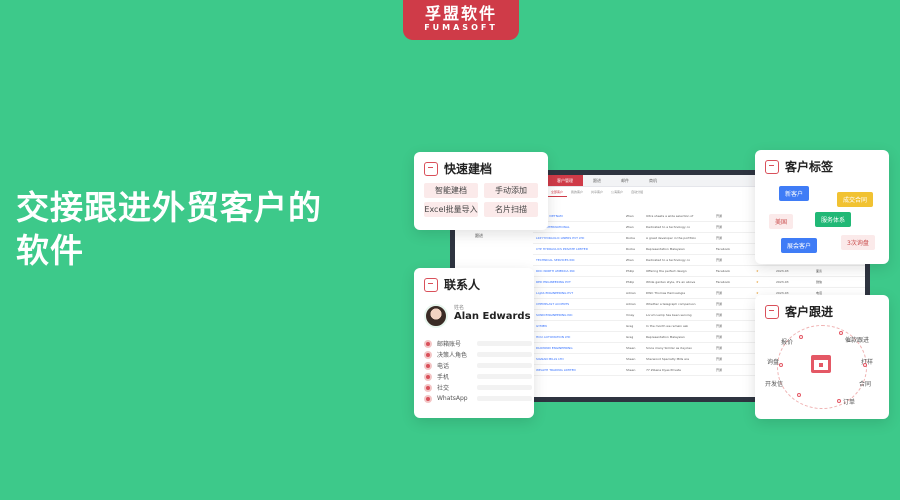 This screenshot has width=900, height=500. Describe the element at coordinates (431, 168) in the screenshot. I see `folder-icon` at that location.